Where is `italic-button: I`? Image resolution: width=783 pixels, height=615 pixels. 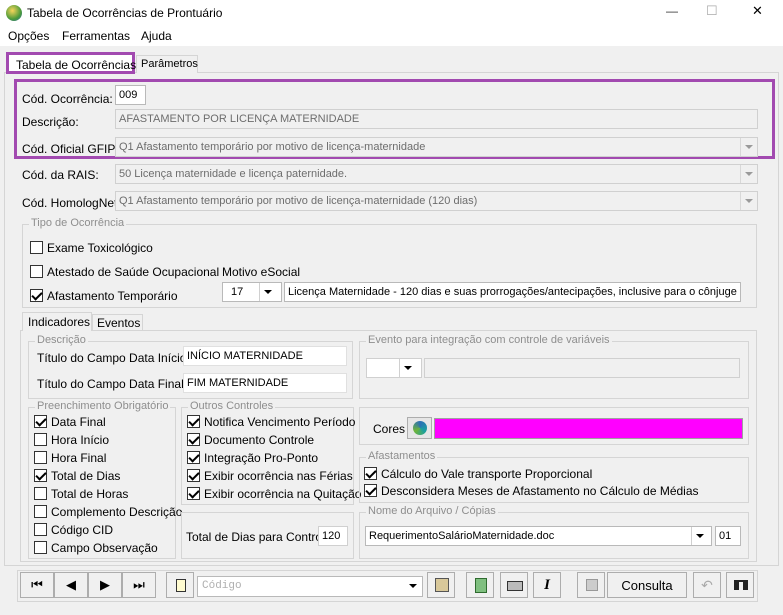 italic-button: I is located at coordinates (547, 585).